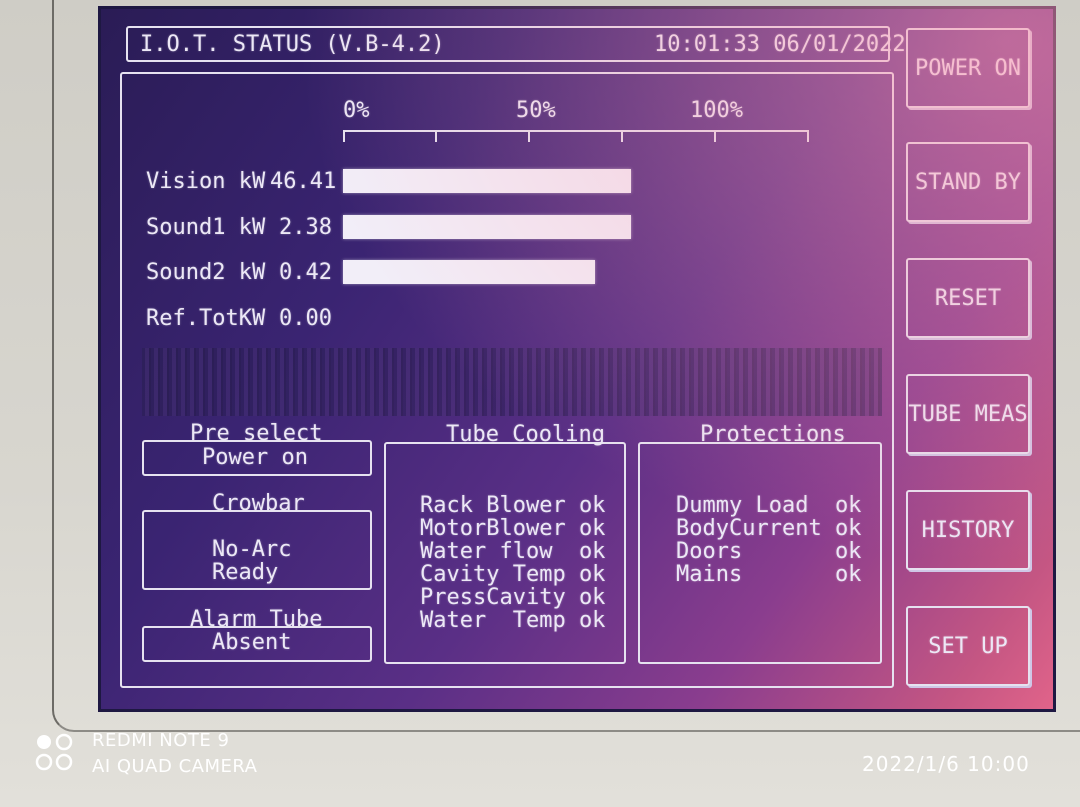  What do you see at coordinates (256, 619) in the screenshot?
I see `alarm-tube-title: Alarm Tube` at bounding box center [256, 619].